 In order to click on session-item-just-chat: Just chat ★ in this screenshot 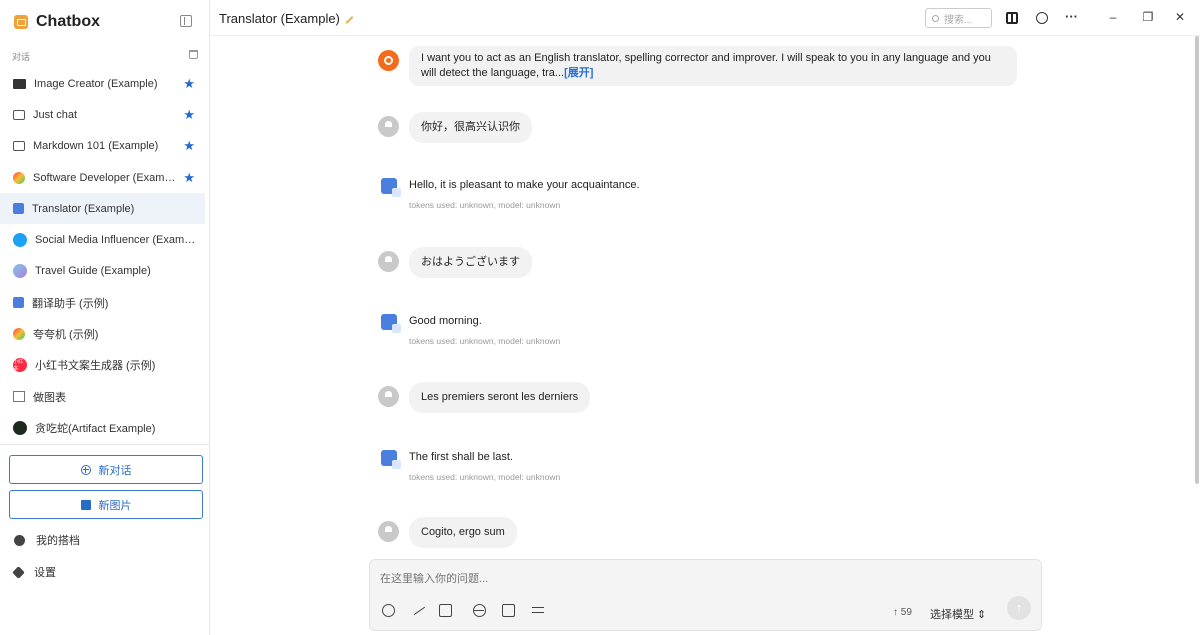, I will do `click(102, 114)`.